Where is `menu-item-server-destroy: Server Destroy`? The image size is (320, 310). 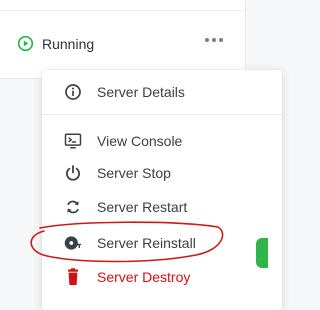
menu-item-server-destroy: Server Destroy is located at coordinates (162, 277).